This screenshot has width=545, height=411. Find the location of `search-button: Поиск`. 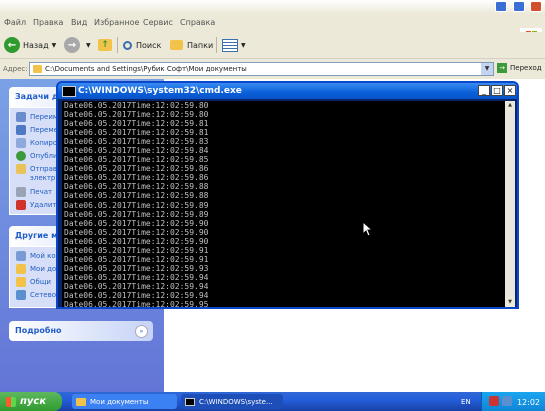

search-button: Поиск is located at coordinates (142, 45).